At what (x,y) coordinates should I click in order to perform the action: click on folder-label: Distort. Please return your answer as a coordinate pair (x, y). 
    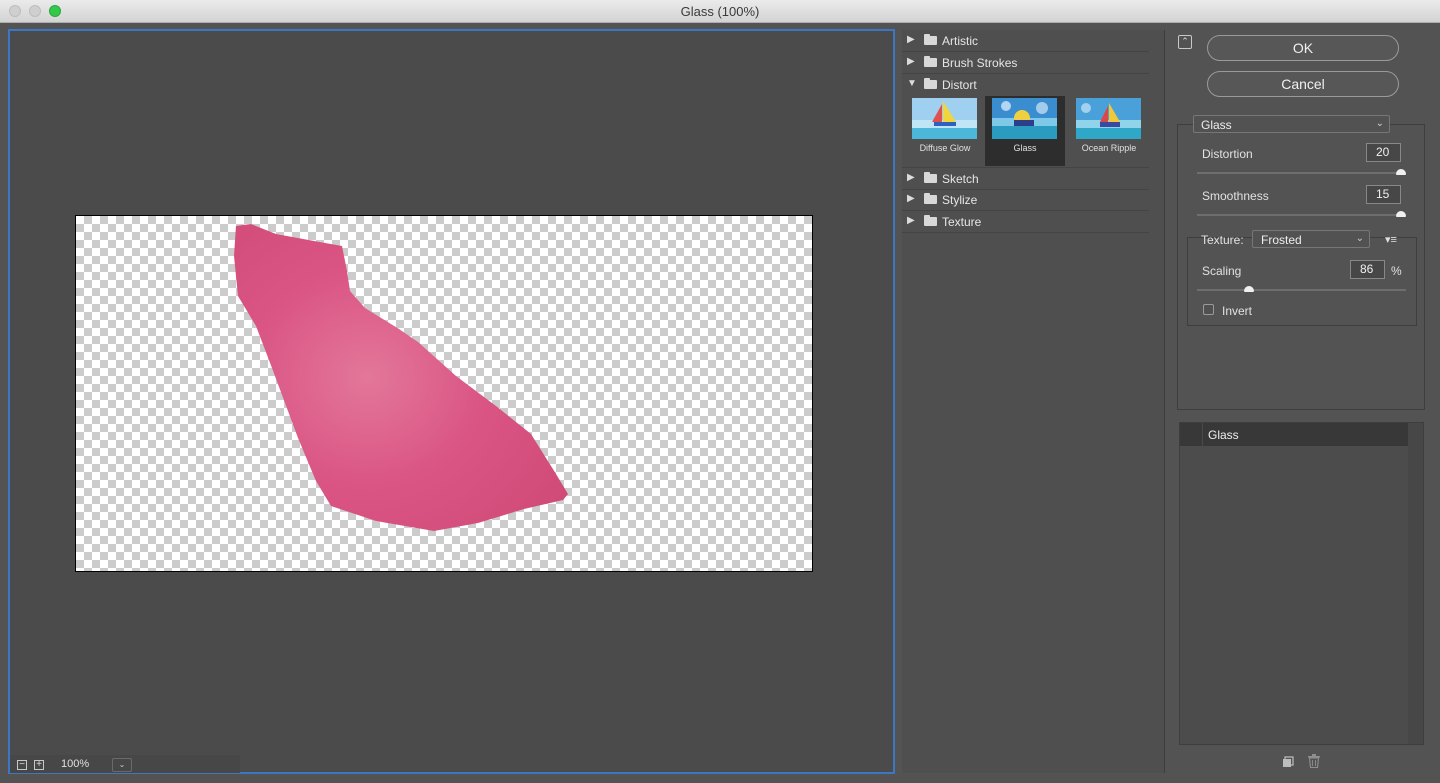
    Looking at the image, I should click on (959, 85).